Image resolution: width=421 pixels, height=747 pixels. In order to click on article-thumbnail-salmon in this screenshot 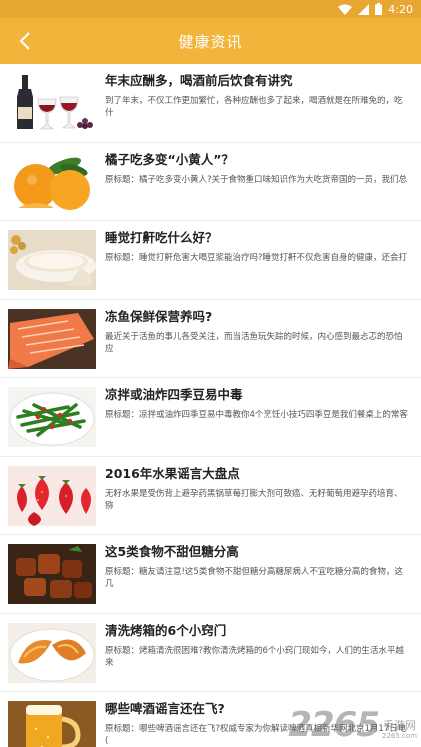, I will do `click(52, 338)`.